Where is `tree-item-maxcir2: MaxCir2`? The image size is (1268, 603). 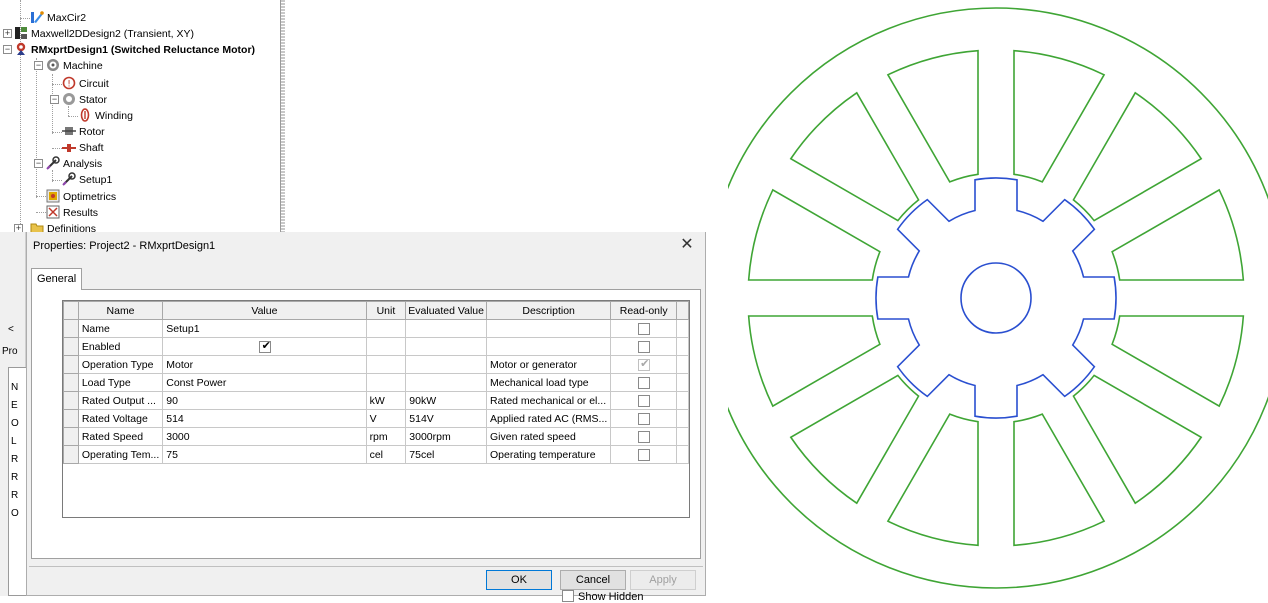
tree-item-maxcir2: MaxCir2 is located at coordinates (58, 18).